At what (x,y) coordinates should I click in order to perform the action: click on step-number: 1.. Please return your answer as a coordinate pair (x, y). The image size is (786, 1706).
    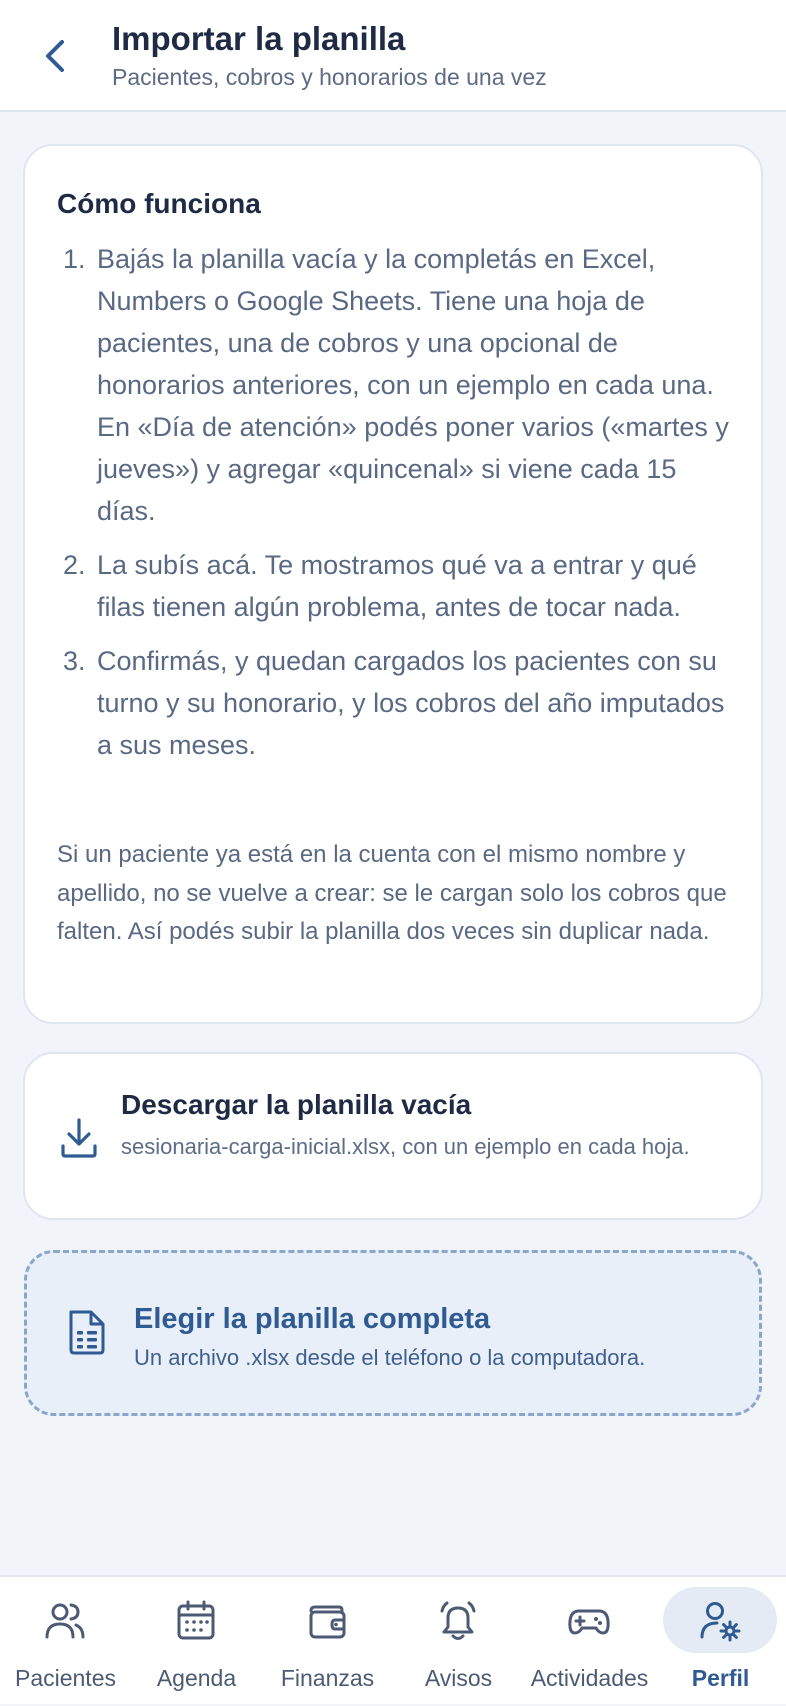
    Looking at the image, I should click on (74, 259).